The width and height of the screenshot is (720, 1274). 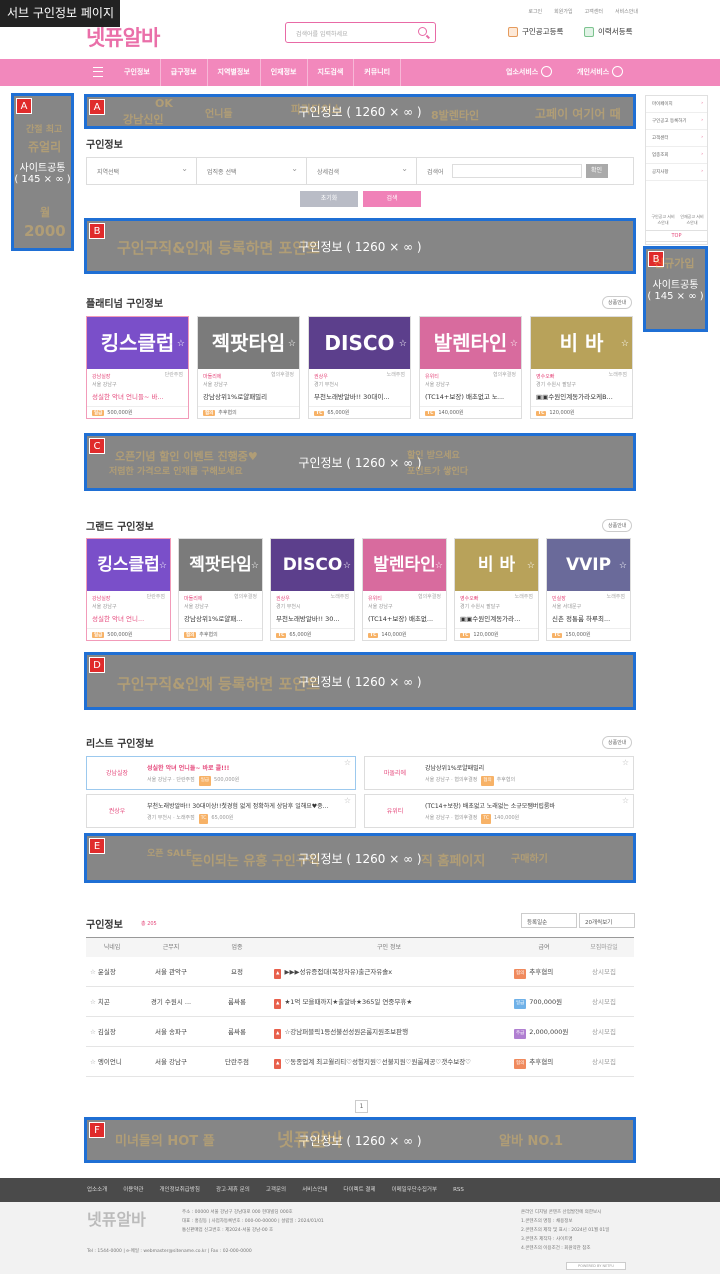 I want to click on signup-link: 회원가입, so click(x=563, y=11).